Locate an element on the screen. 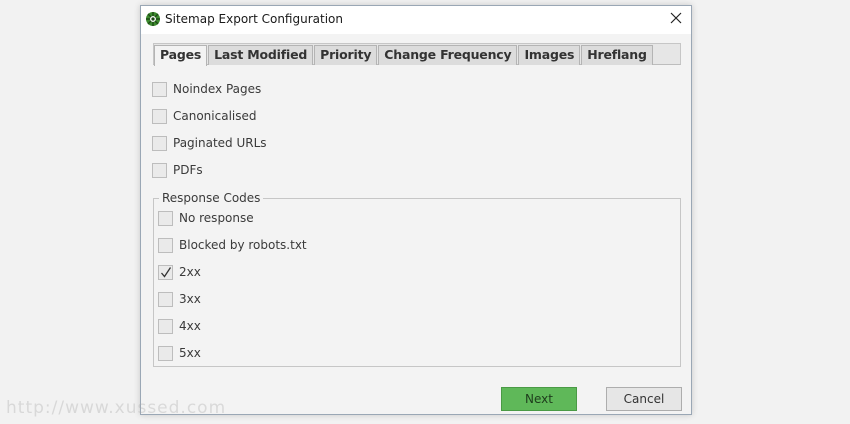 The image size is (850, 424). dialog-title: Sitemap Export Configuration is located at coordinates (254, 19).